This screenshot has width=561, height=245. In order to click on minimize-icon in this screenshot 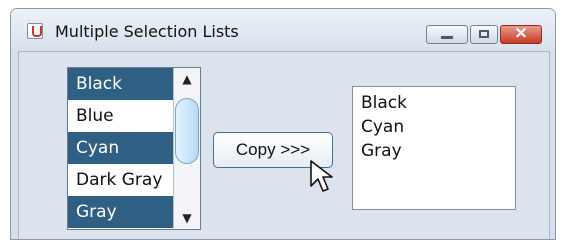, I will do `click(447, 37)`.